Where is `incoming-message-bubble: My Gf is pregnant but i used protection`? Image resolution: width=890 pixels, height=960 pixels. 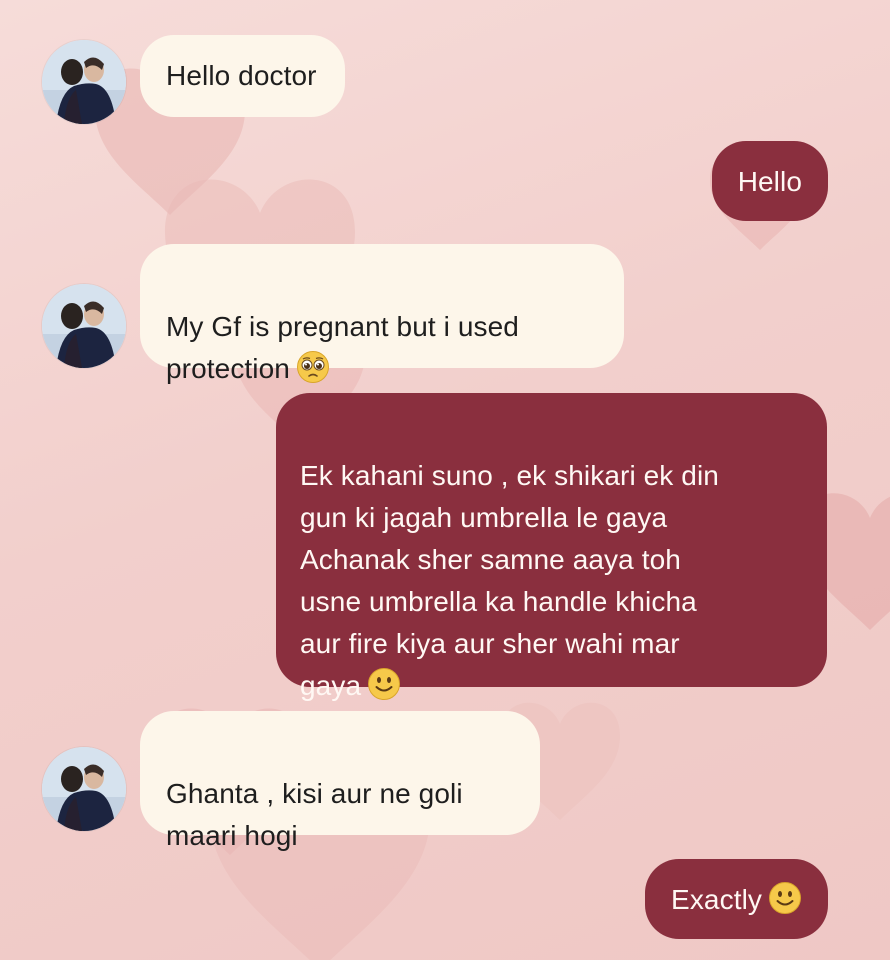 incoming-message-bubble: My Gf is pregnant but i used protection is located at coordinates (382, 314).